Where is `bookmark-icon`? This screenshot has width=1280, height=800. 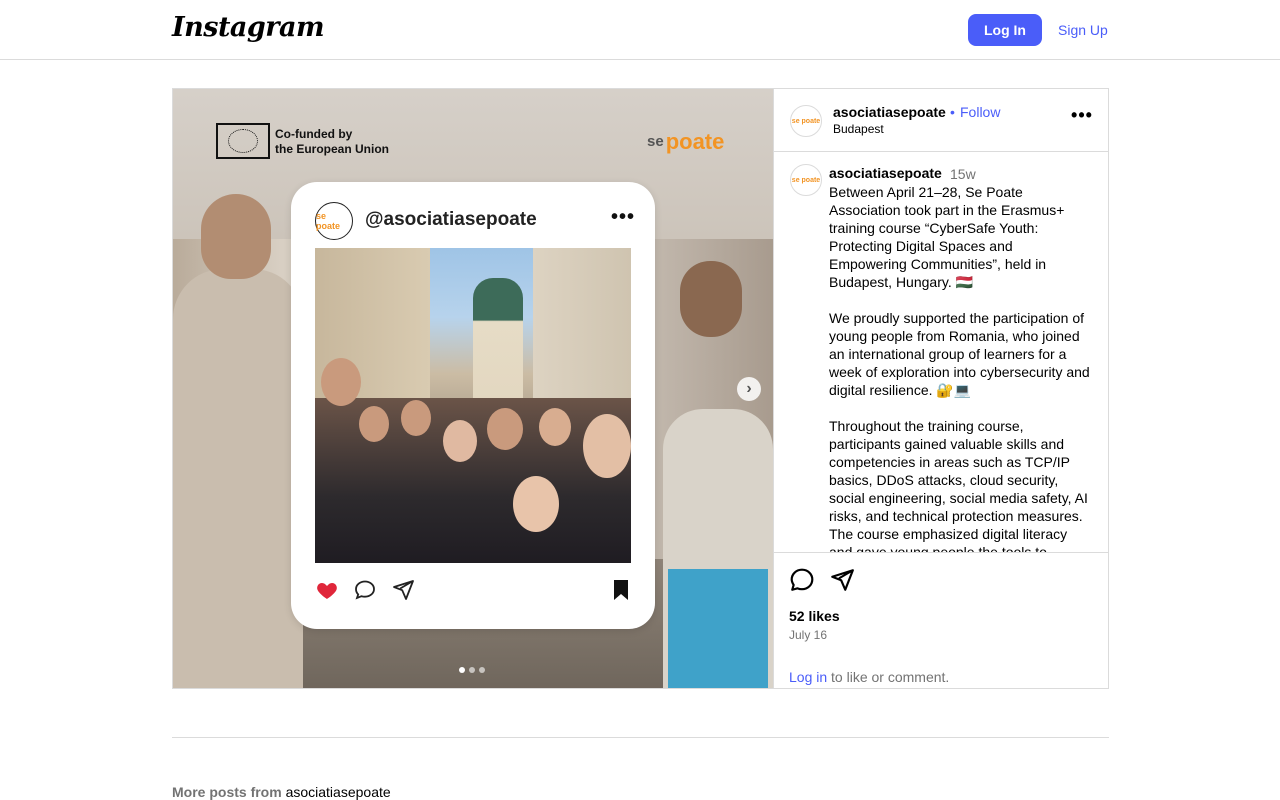
bookmark-icon is located at coordinates (621, 590).